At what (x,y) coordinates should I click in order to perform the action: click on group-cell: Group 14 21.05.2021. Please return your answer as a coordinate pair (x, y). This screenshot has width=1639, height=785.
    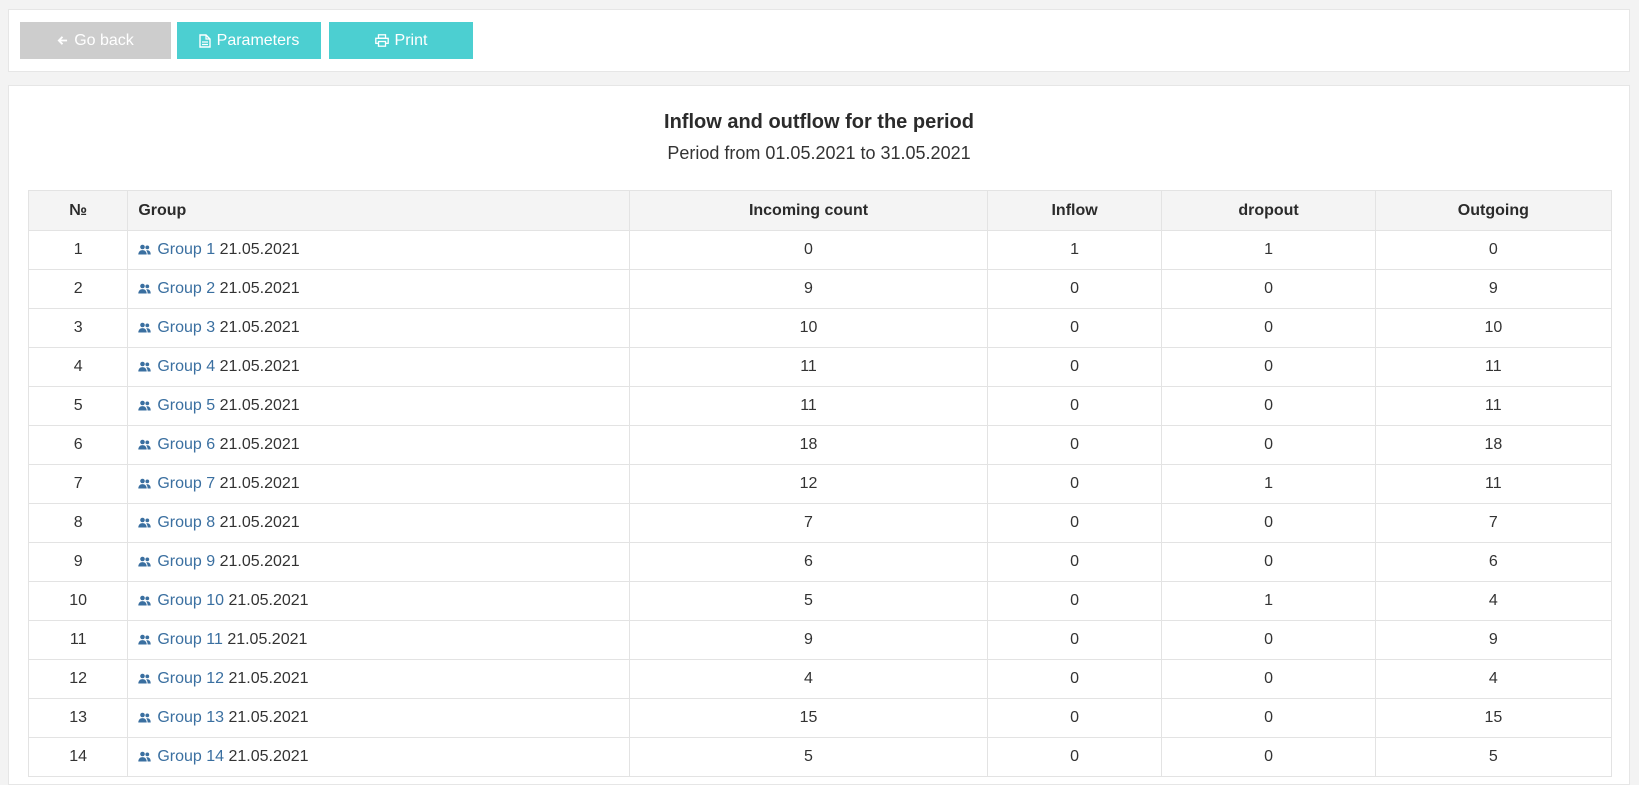
    Looking at the image, I should click on (379, 757).